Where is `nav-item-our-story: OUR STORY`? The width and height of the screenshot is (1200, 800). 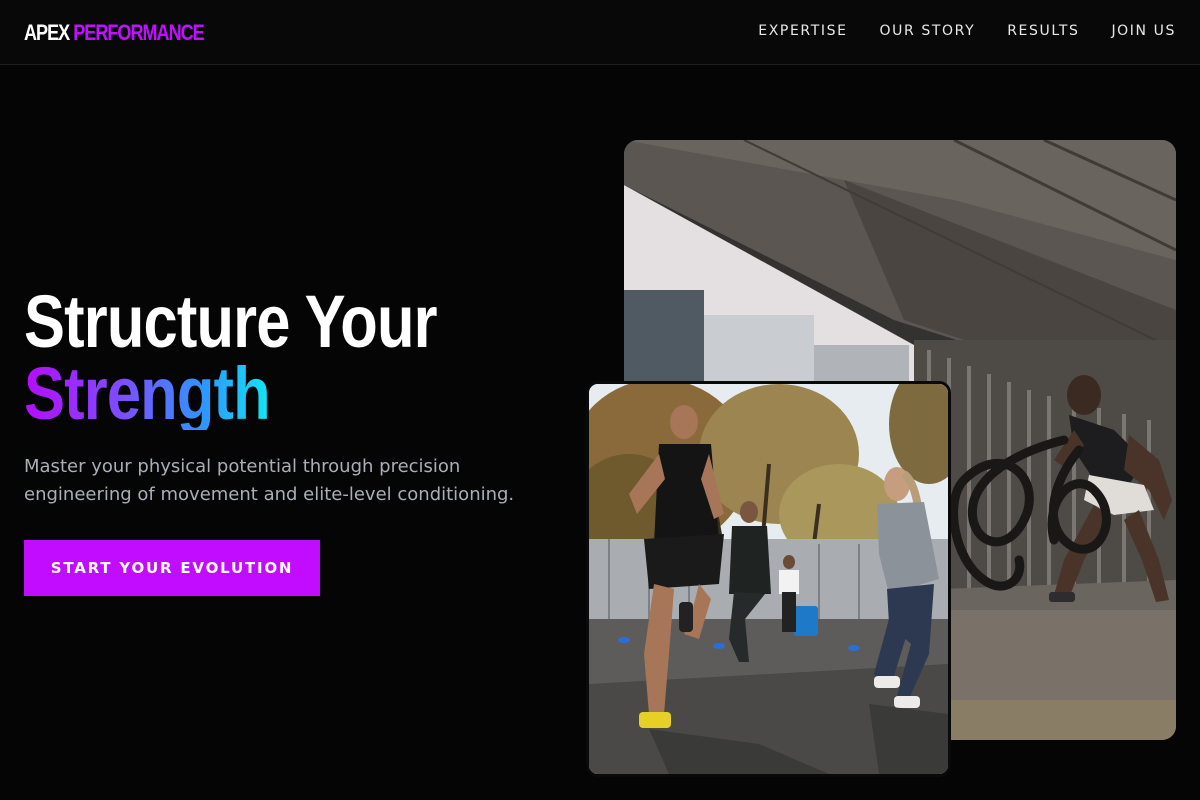
nav-item-our-story: OUR STORY is located at coordinates (928, 31).